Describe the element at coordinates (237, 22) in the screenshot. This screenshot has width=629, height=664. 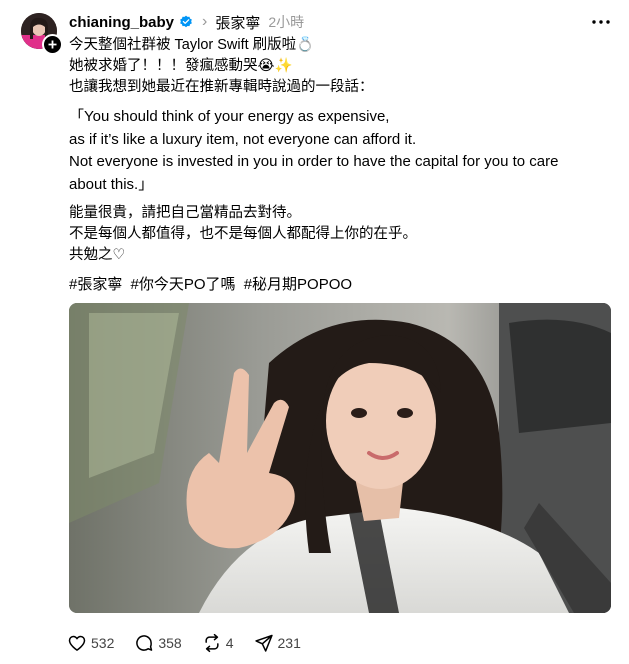
I see `topic-tag-link: 張家寧` at that location.